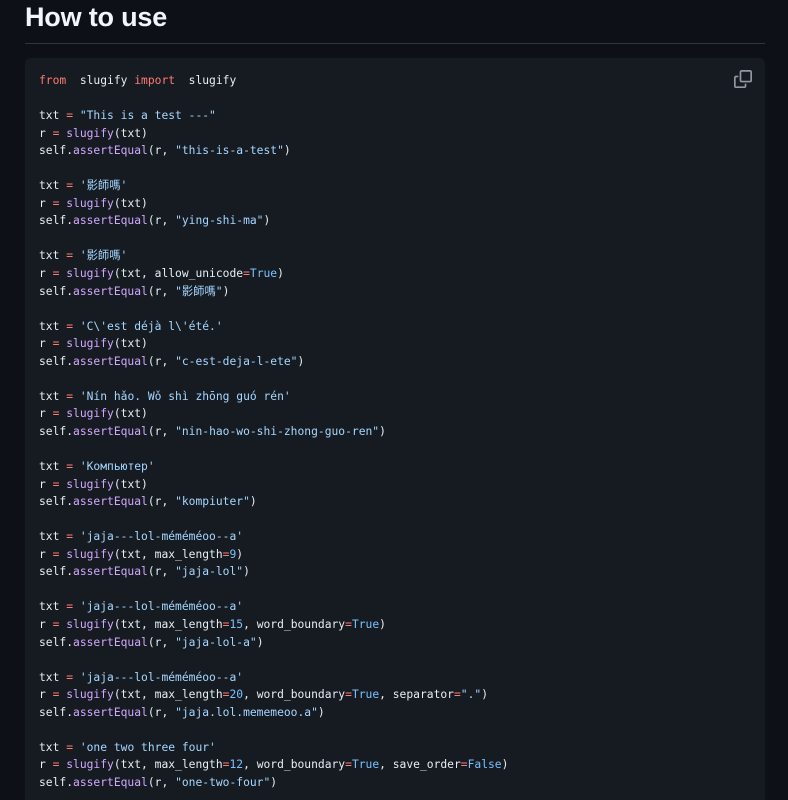 This screenshot has width=788, height=800. I want to click on code-token: "c-est-deja-l-ete", so click(236, 361).